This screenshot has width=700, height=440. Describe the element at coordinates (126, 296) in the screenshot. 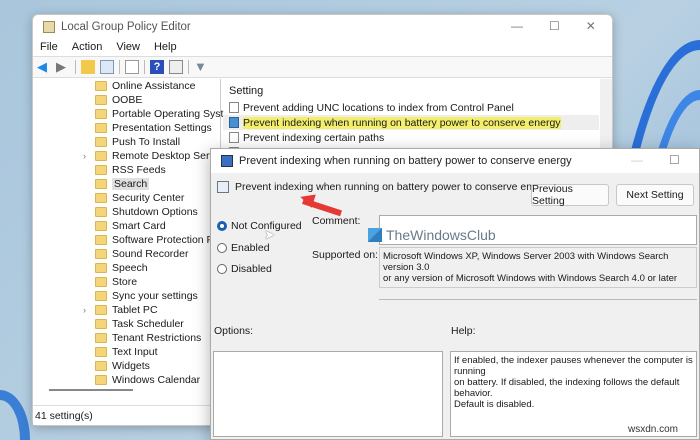

I see `tree-item: Sync your settings` at that location.